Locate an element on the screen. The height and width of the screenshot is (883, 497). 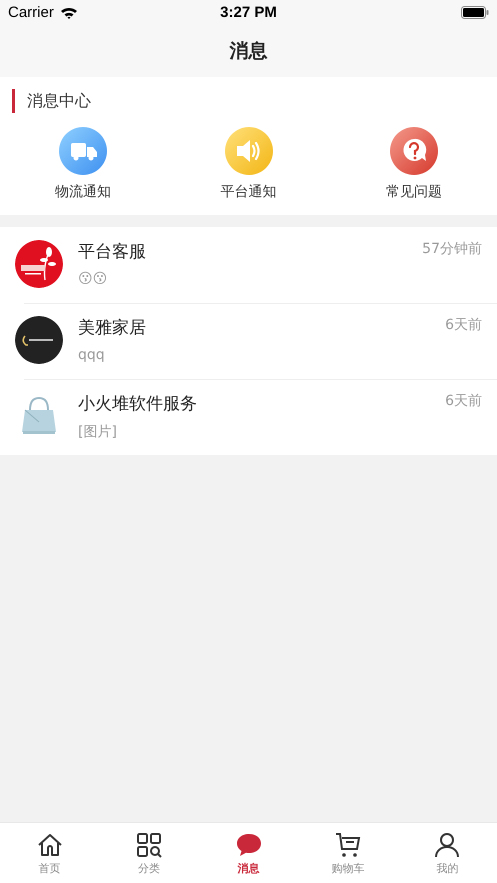
wifi-icon is located at coordinates (69, 12).